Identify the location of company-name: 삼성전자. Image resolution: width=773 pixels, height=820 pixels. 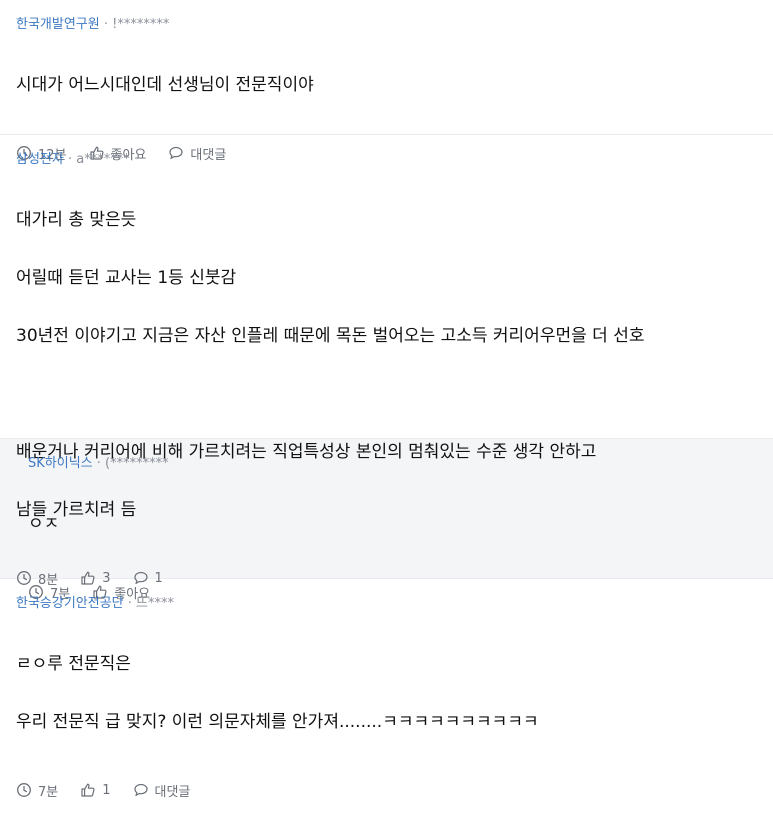
(40, 159).